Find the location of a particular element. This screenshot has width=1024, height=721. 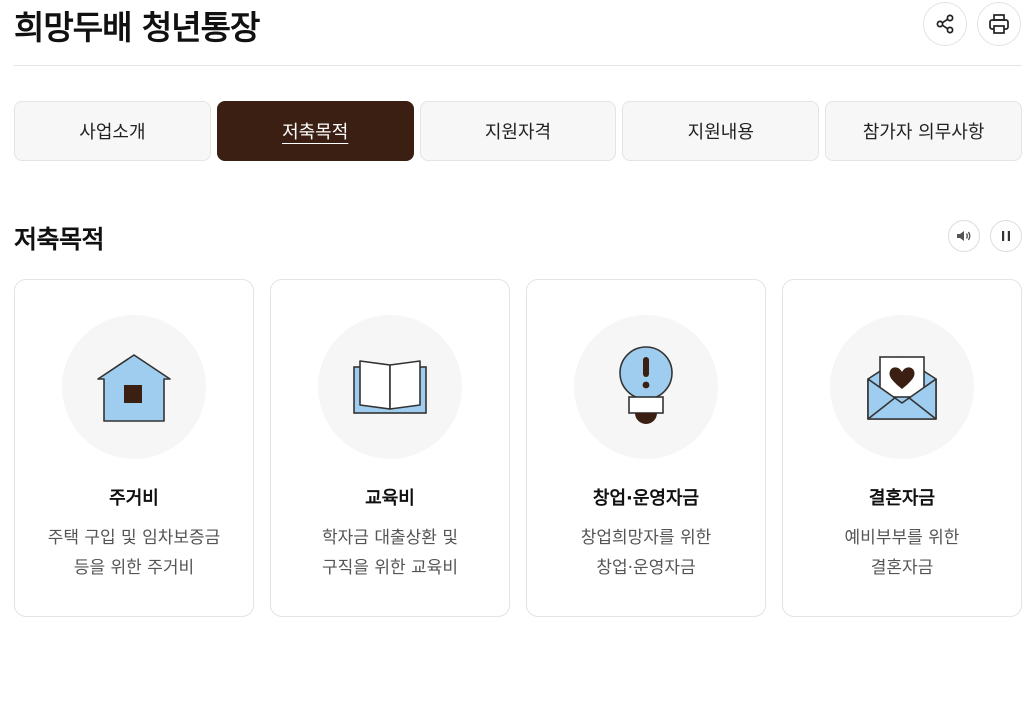

page-header: 희망두배 청년통장 is located at coordinates (518, 33).